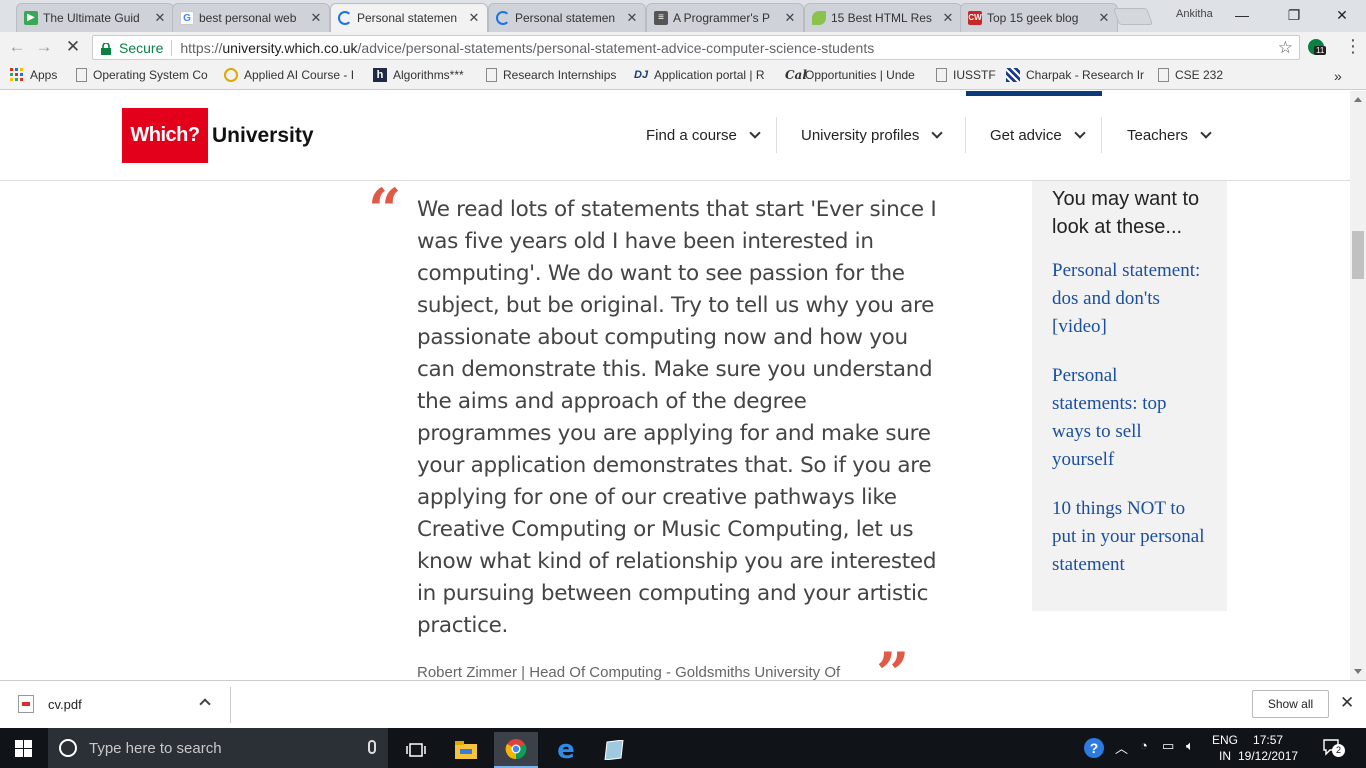 This screenshot has width=1366, height=768. What do you see at coordinates (1320, 50) in the screenshot?
I see `extension-badge: 11` at bounding box center [1320, 50].